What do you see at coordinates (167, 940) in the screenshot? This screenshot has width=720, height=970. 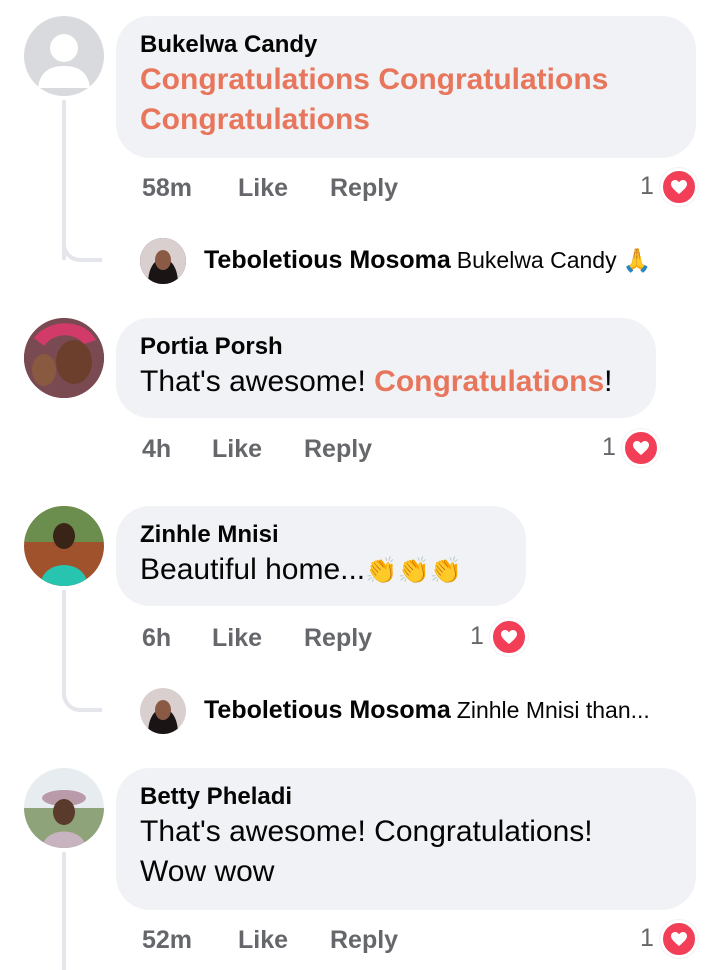 I see `comment-time: 52m` at bounding box center [167, 940].